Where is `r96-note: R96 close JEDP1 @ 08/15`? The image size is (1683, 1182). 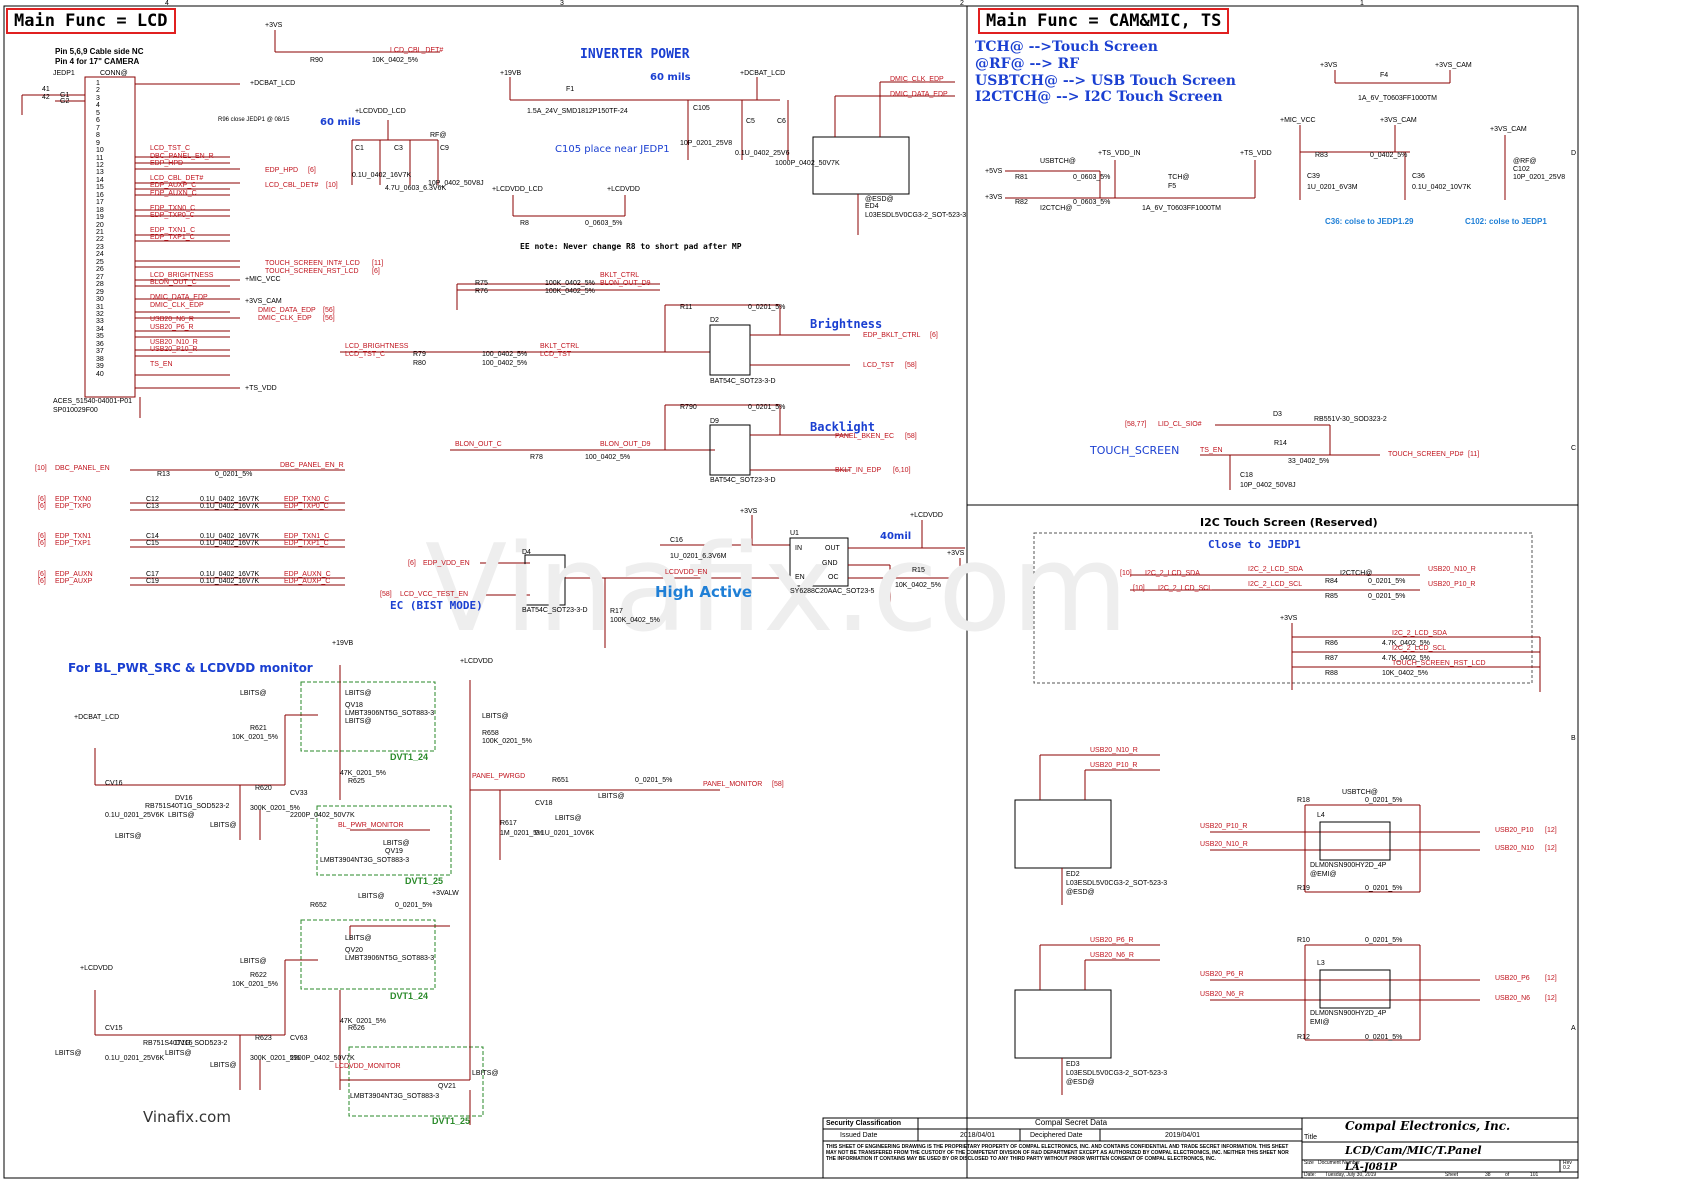 r96-note: R96 close JEDP1 @ 08/15 is located at coordinates (254, 120).